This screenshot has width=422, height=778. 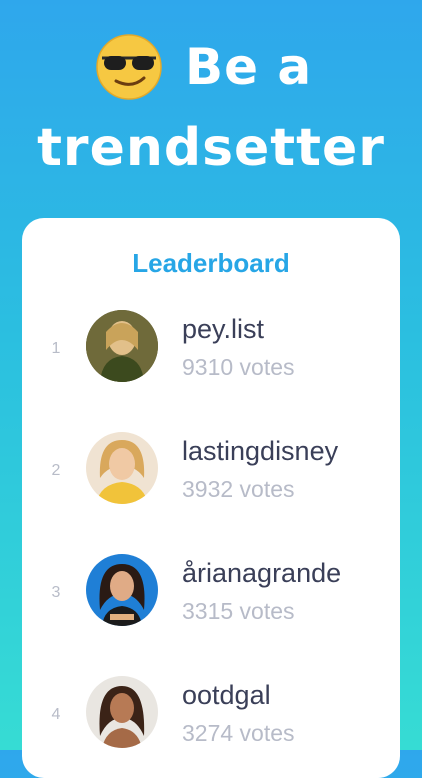 What do you see at coordinates (211, 263) in the screenshot?
I see `leaderboard-title: Leaderboard` at bounding box center [211, 263].